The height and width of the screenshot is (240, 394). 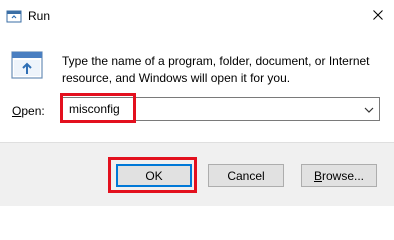 I want to click on dropdown-button, so click(x=369, y=109).